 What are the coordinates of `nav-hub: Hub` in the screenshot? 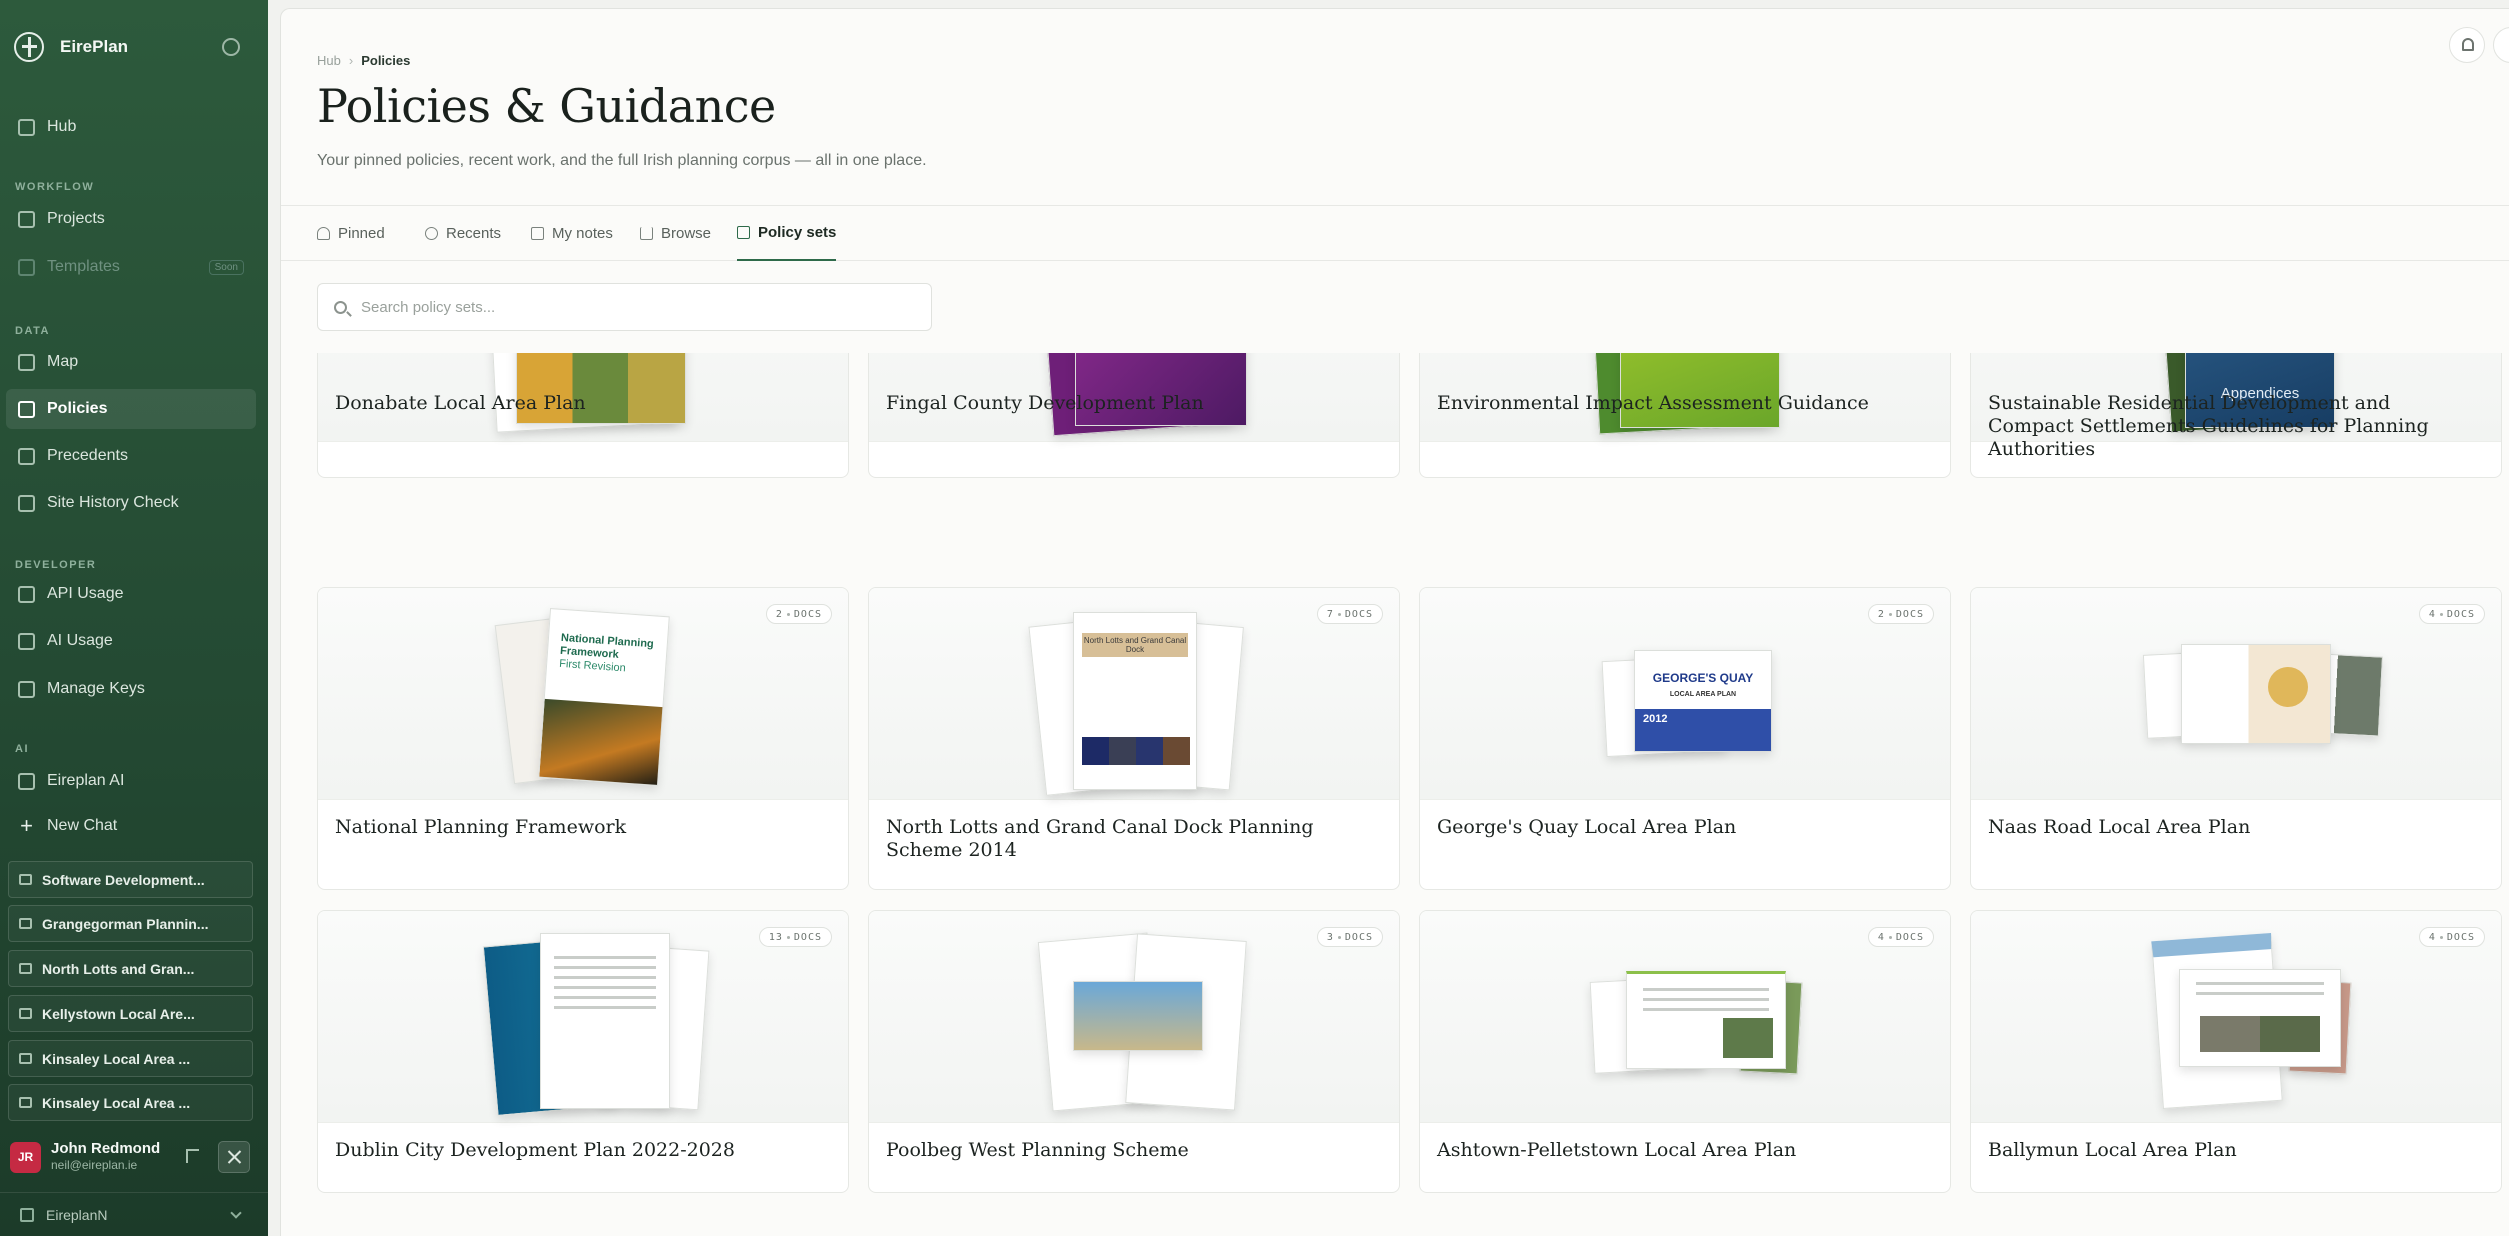 It's located at (131, 127).